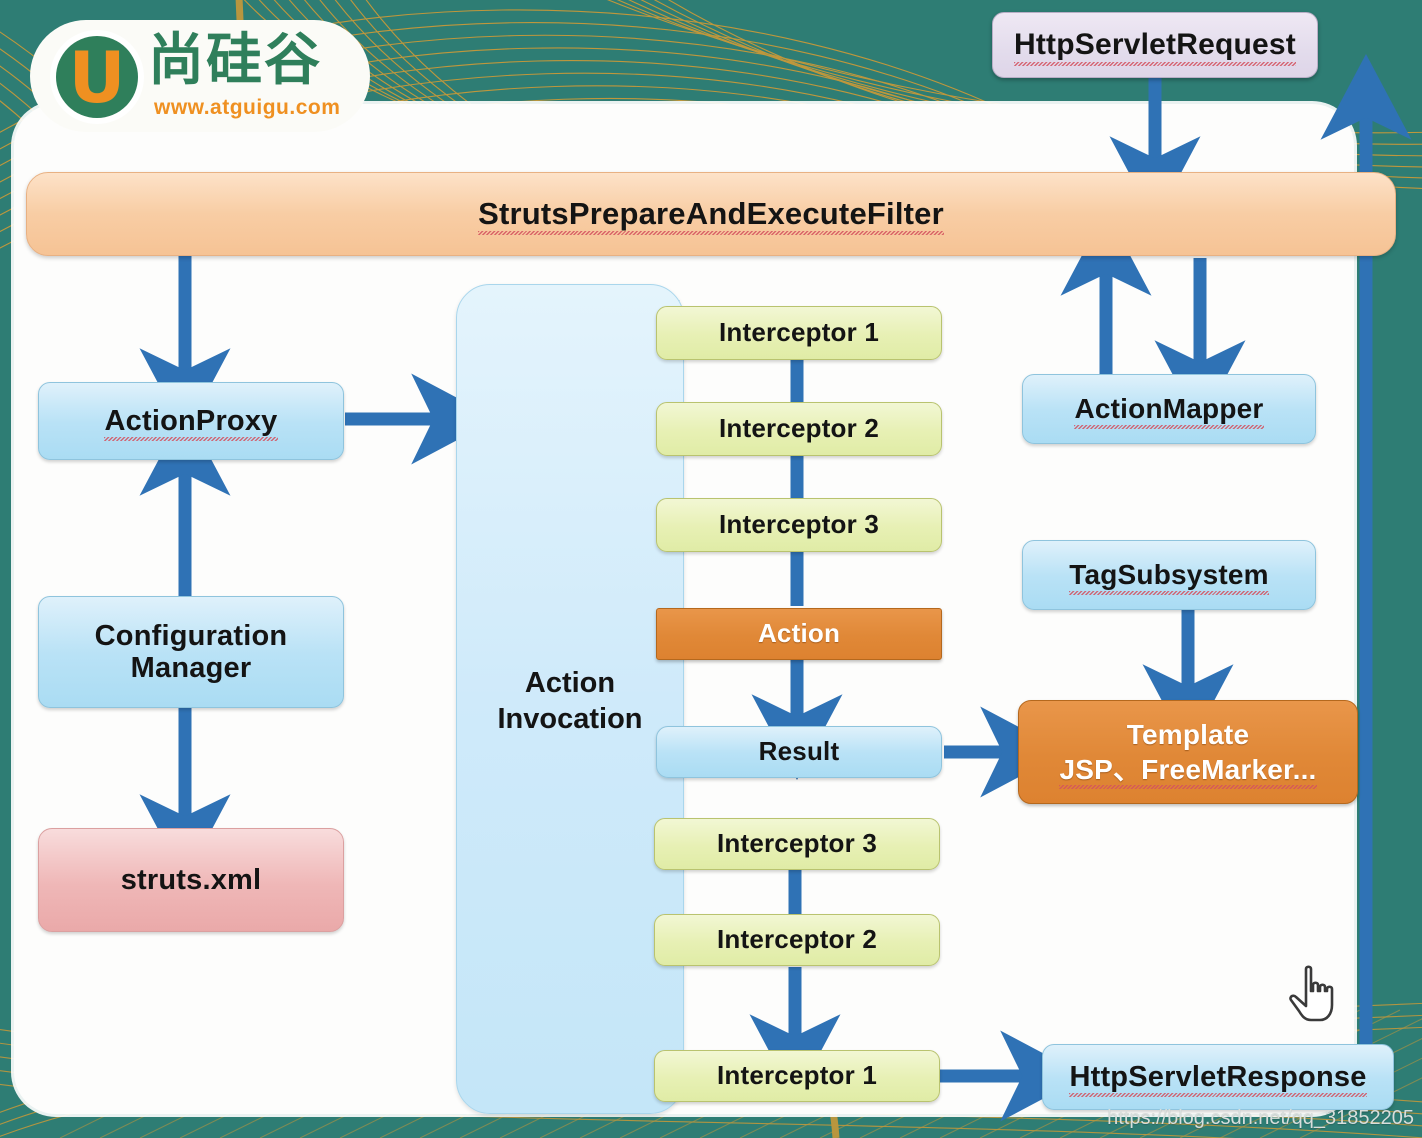 The width and height of the screenshot is (1422, 1138). I want to click on node-label: HttpServletResponse, so click(1218, 1079).